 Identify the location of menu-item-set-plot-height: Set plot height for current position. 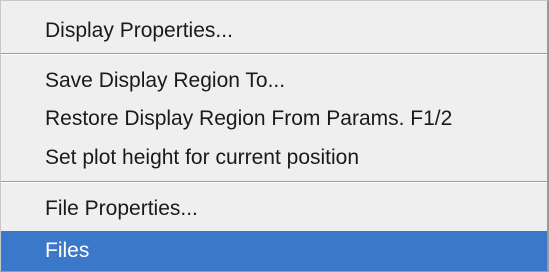
(274, 158).